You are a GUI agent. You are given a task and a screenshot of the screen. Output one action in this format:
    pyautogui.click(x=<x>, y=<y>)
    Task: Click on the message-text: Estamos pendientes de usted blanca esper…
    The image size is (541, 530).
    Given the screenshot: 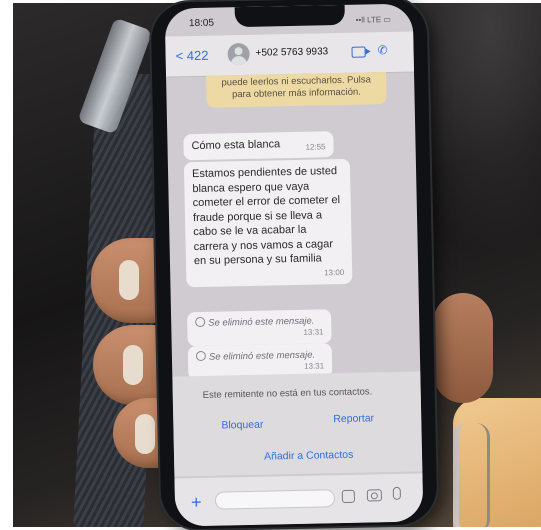 What is the action you would take?
    pyautogui.click(x=266, y=216)
    